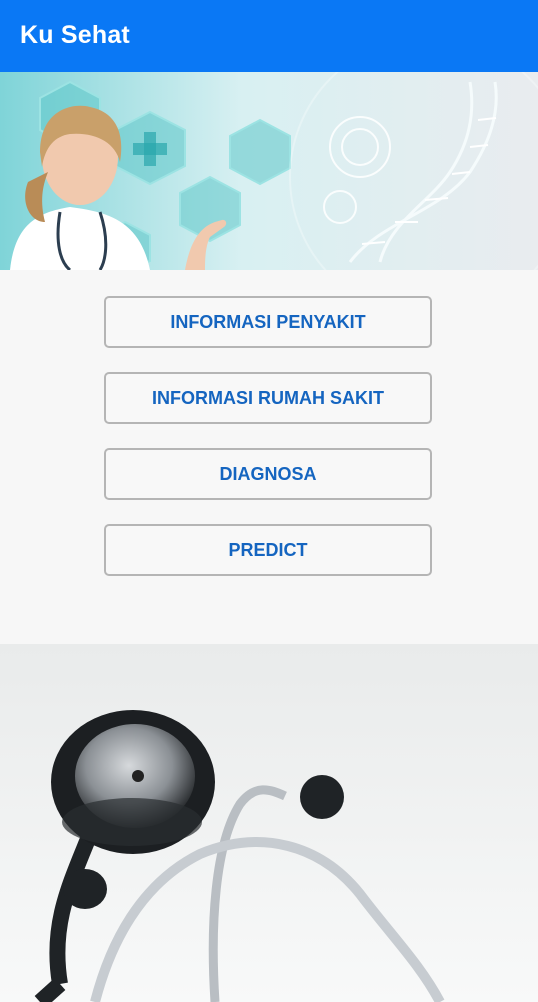 The image size is (538, 1002). I want to click on app-title: Ku Sehat, so click(75, 35).